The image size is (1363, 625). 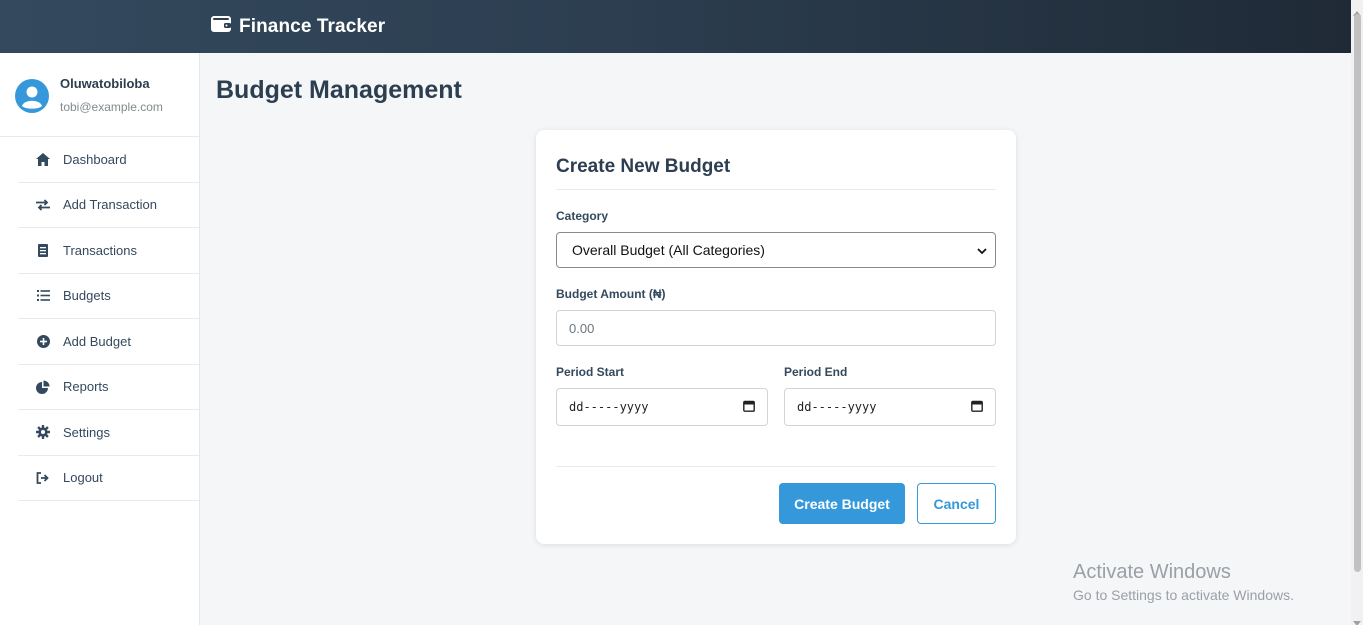 I want to click on top-navbar: Finance Tracker, so click(x=675, y=26).